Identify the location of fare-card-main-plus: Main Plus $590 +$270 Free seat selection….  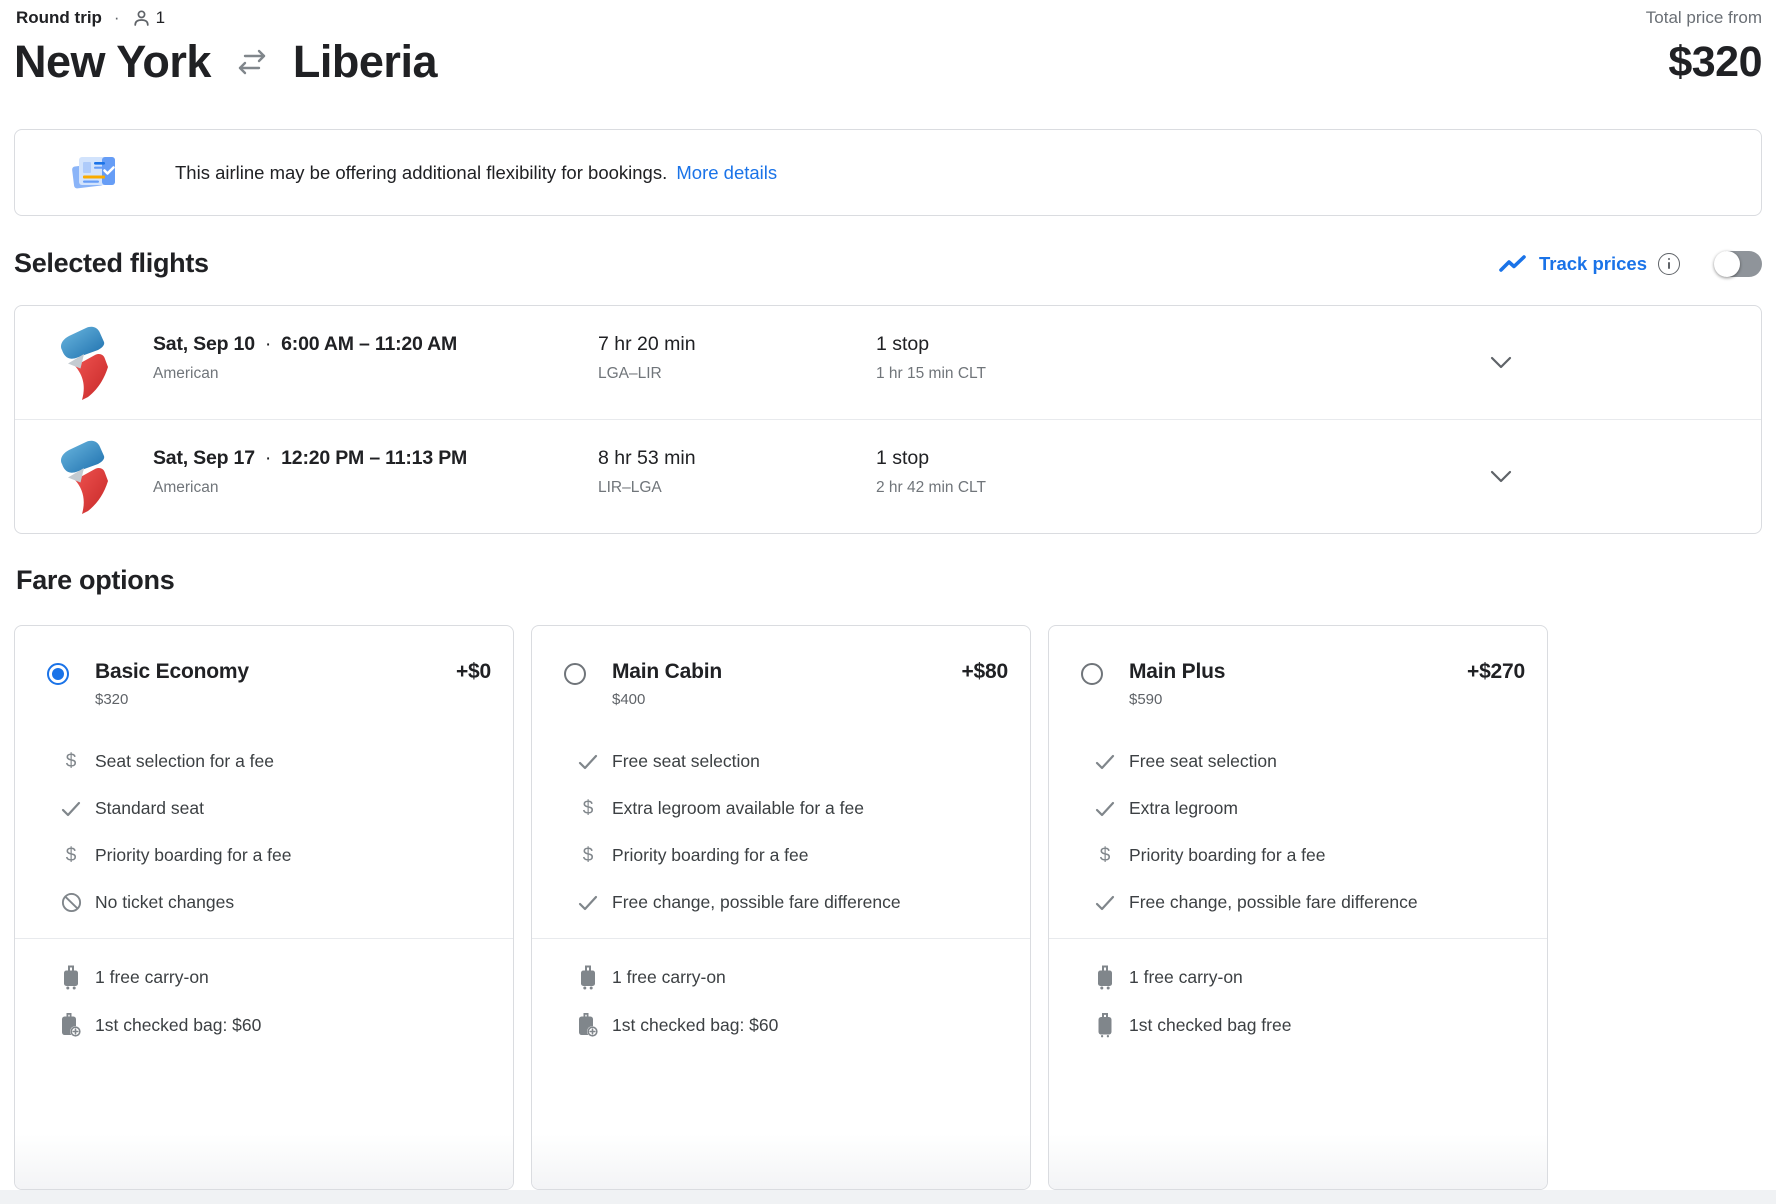
(1298, 907).